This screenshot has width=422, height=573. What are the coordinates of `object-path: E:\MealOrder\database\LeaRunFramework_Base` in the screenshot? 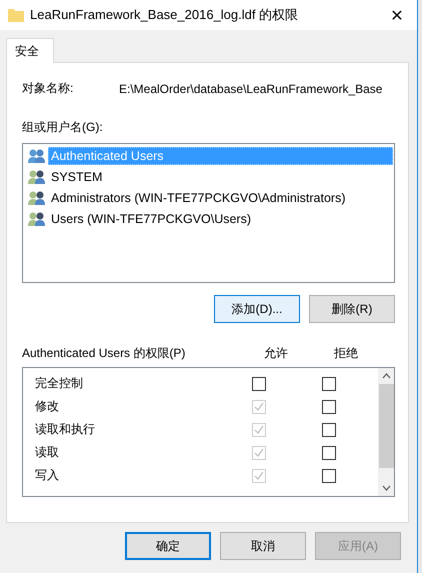 It's located at (251, 89).